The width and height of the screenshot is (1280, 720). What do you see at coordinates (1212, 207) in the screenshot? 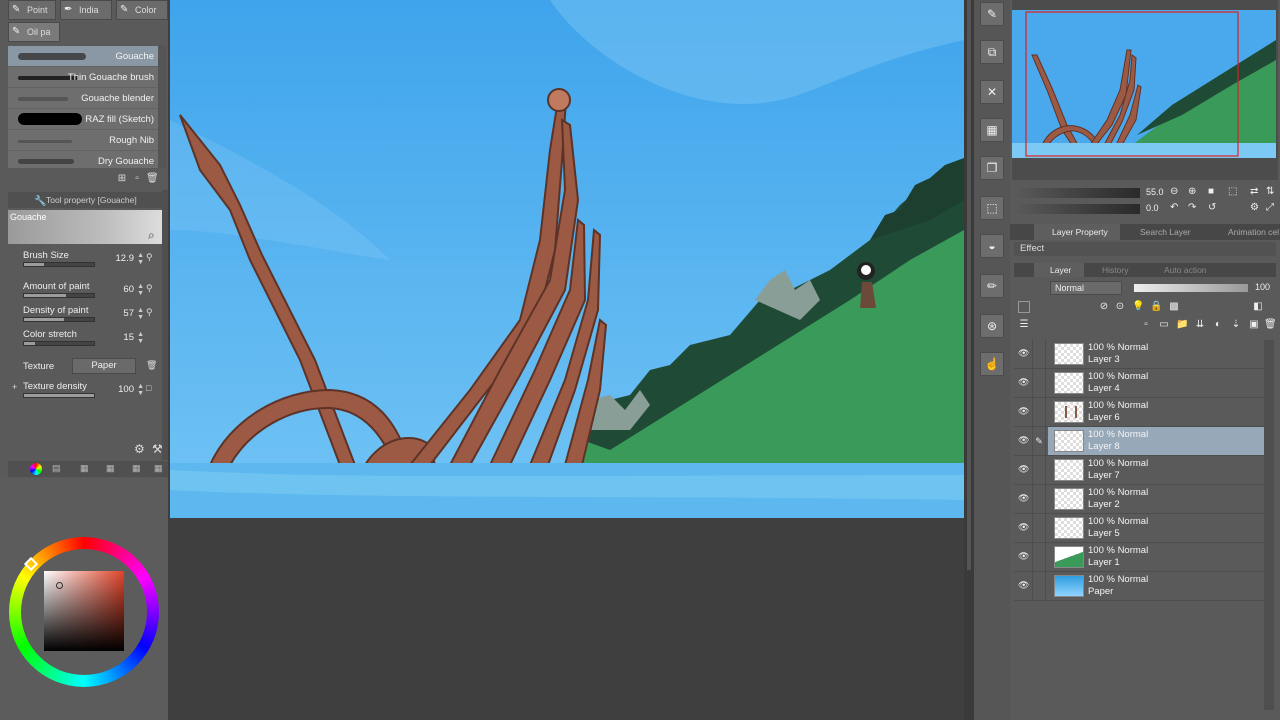
I see `reset-rotation-icon: ↺` at bounding box center [1212, 207].